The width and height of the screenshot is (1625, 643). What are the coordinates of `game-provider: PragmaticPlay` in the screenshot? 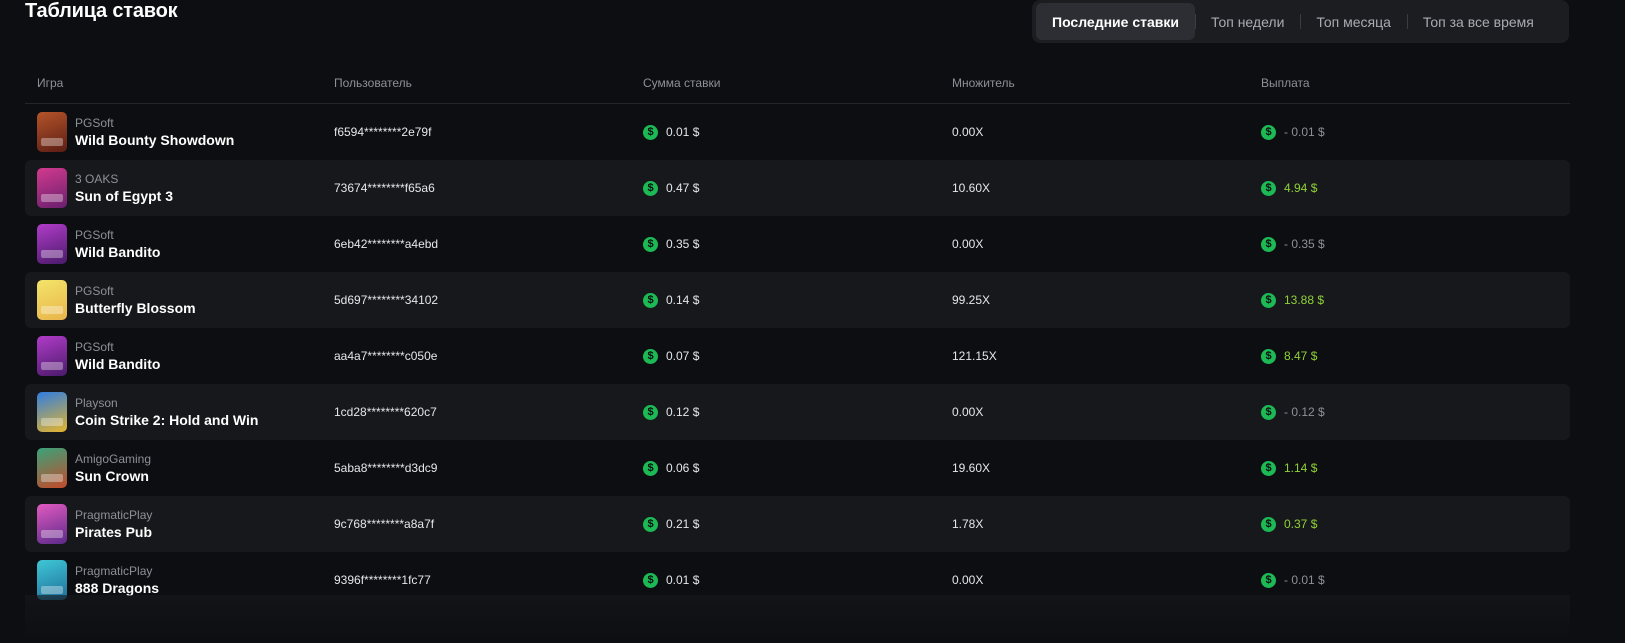 It's located at (114, 570).